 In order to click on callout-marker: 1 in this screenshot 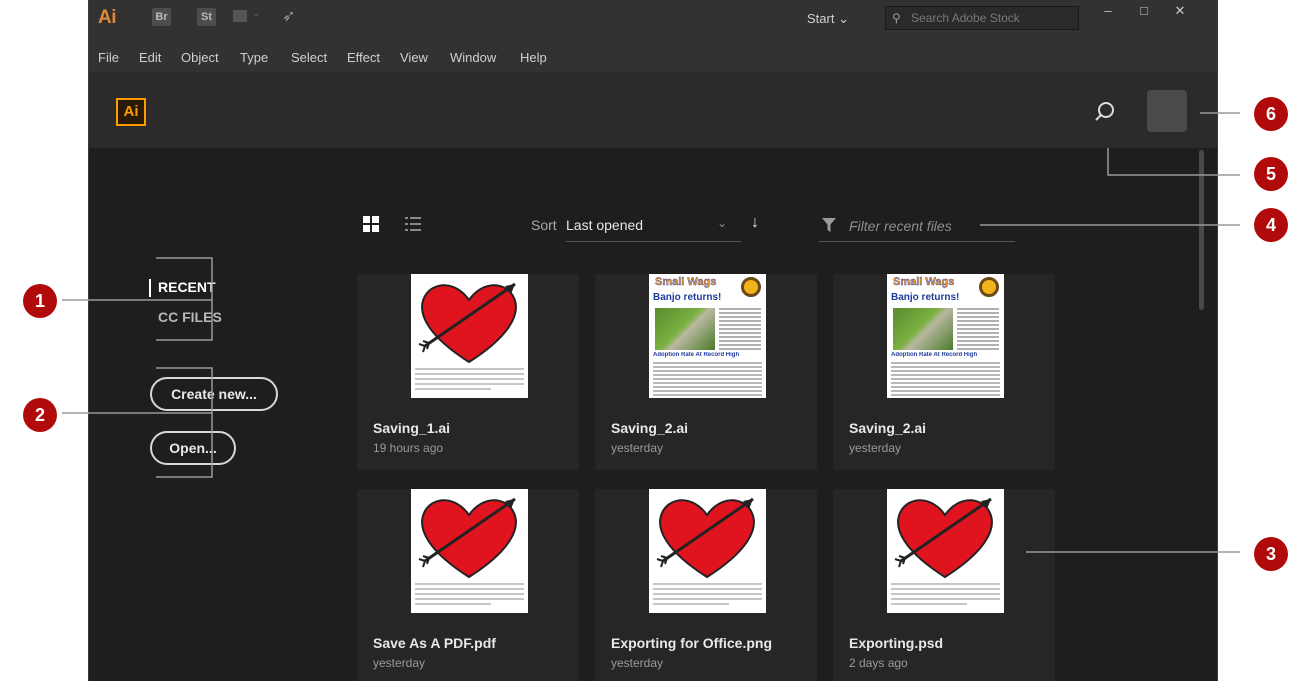, I will do `click(40, 301)`.